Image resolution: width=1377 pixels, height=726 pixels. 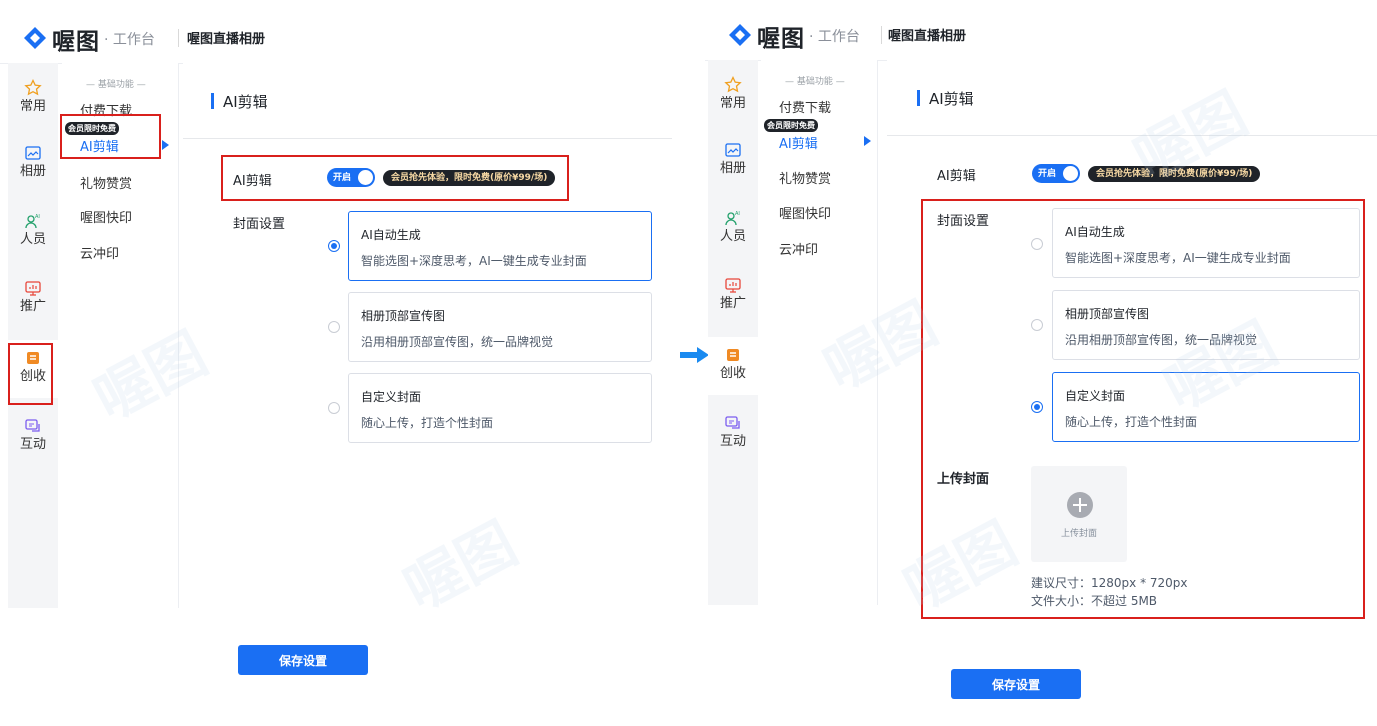 What do you see at coordinates (1080, 505) in the screenshot?
I see `plus-icon` at bounding box center [1080, 505].